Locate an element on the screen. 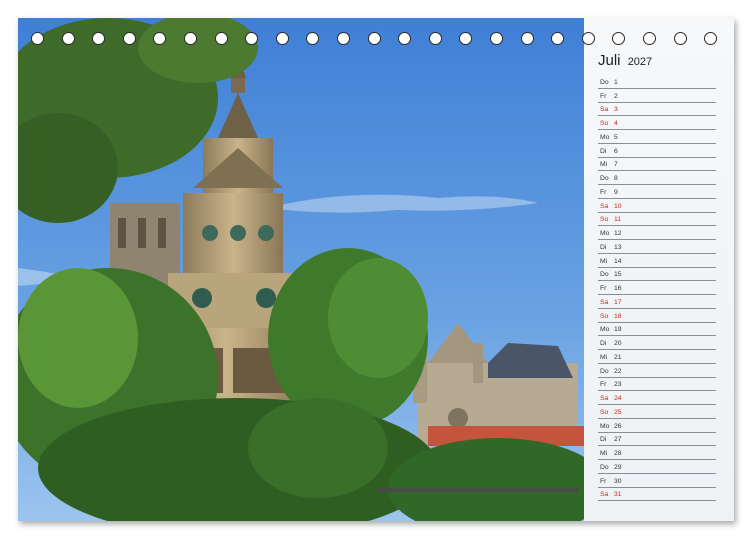 The width and height of the screenshot is (750, 539). day-row: Fr 23 is located at coordinates (657, 385).